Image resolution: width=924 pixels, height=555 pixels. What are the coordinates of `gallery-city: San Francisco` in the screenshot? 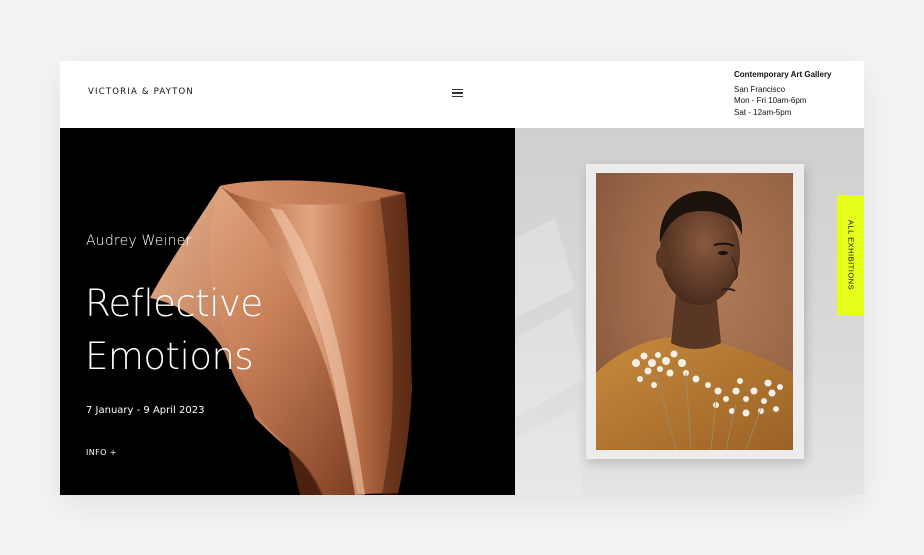 It's located at (760, 89).